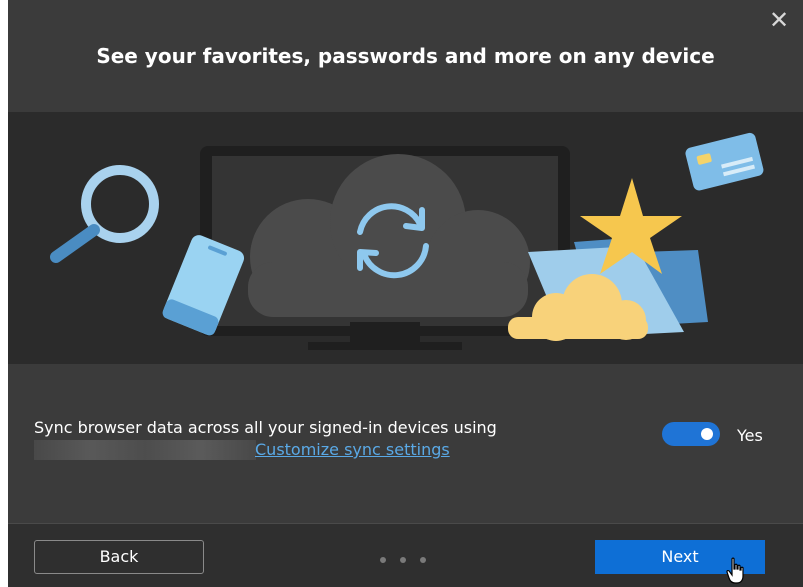 This screenshot has width=803, height=587. What do you see at coordinates (750, 435) in the screenshot?
I see `sync-toggle-label: Yes` at bounding box center [750, 435].